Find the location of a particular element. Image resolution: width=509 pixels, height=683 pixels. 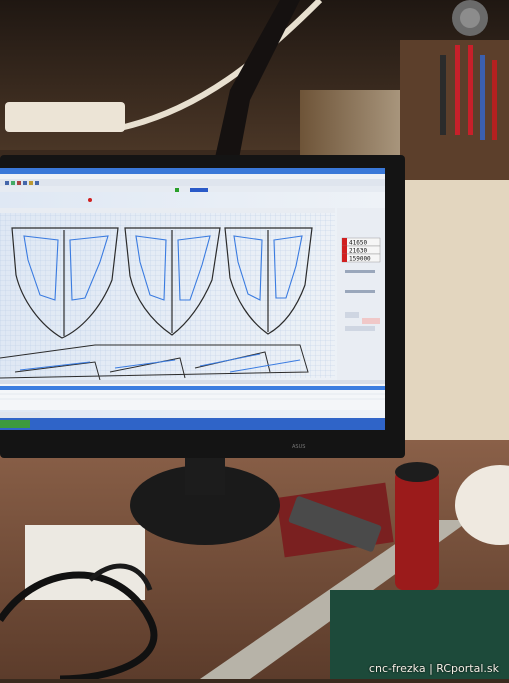

monitor-brand: ASUS is located at coordinates (298, 447).